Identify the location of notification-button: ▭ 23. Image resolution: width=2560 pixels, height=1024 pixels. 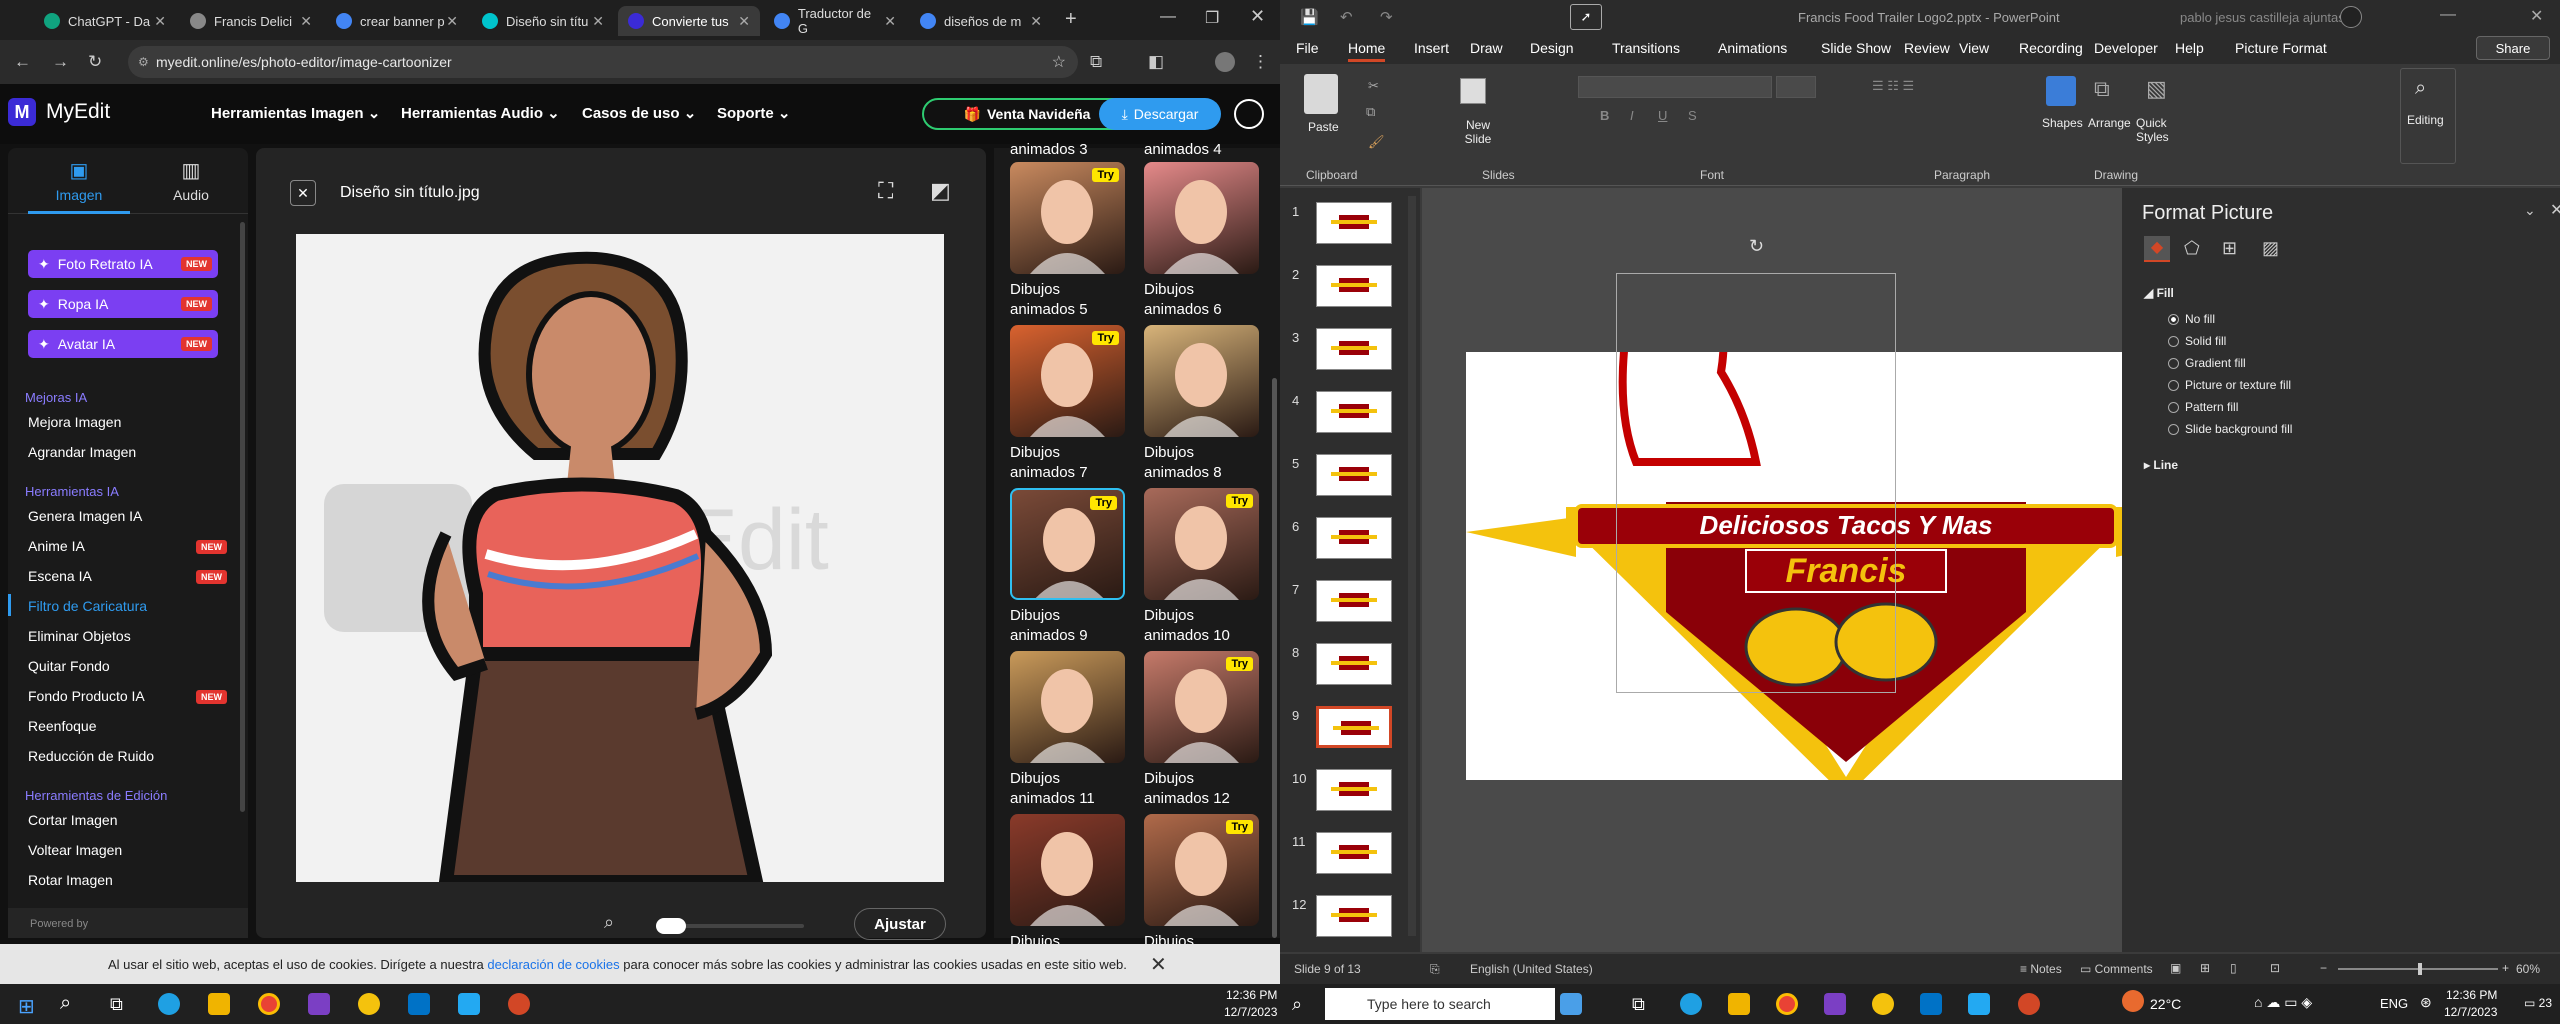
(2538, 1003).